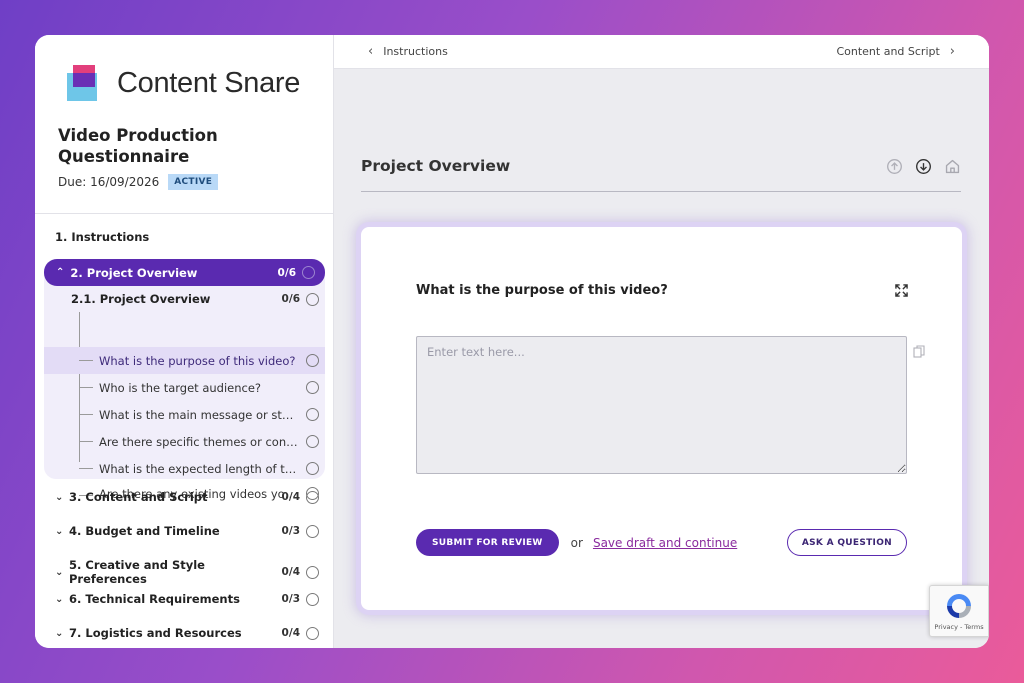 This screenshot has width=1024, height=683. I want to click on section-label: 2. Project Overview, so click(134, 272).